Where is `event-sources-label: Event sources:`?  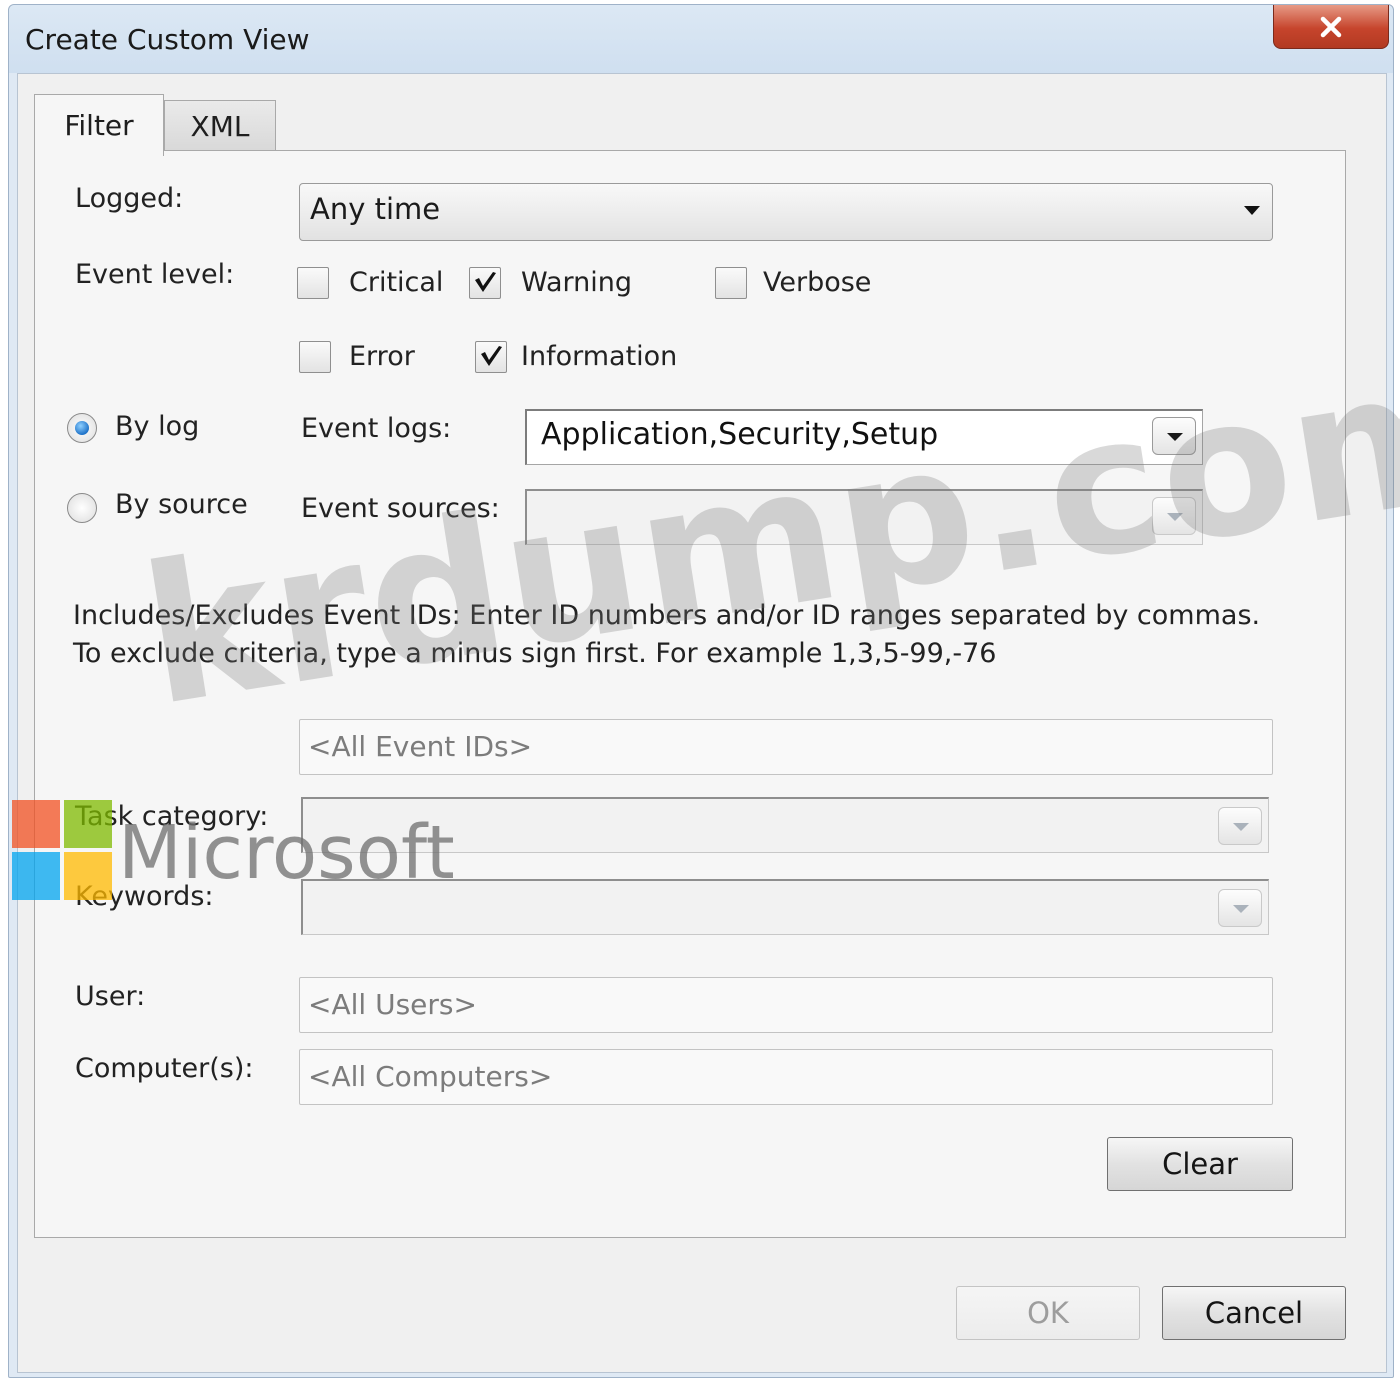
event-sources-label: Event sources: is located at coordinates (400, 508).